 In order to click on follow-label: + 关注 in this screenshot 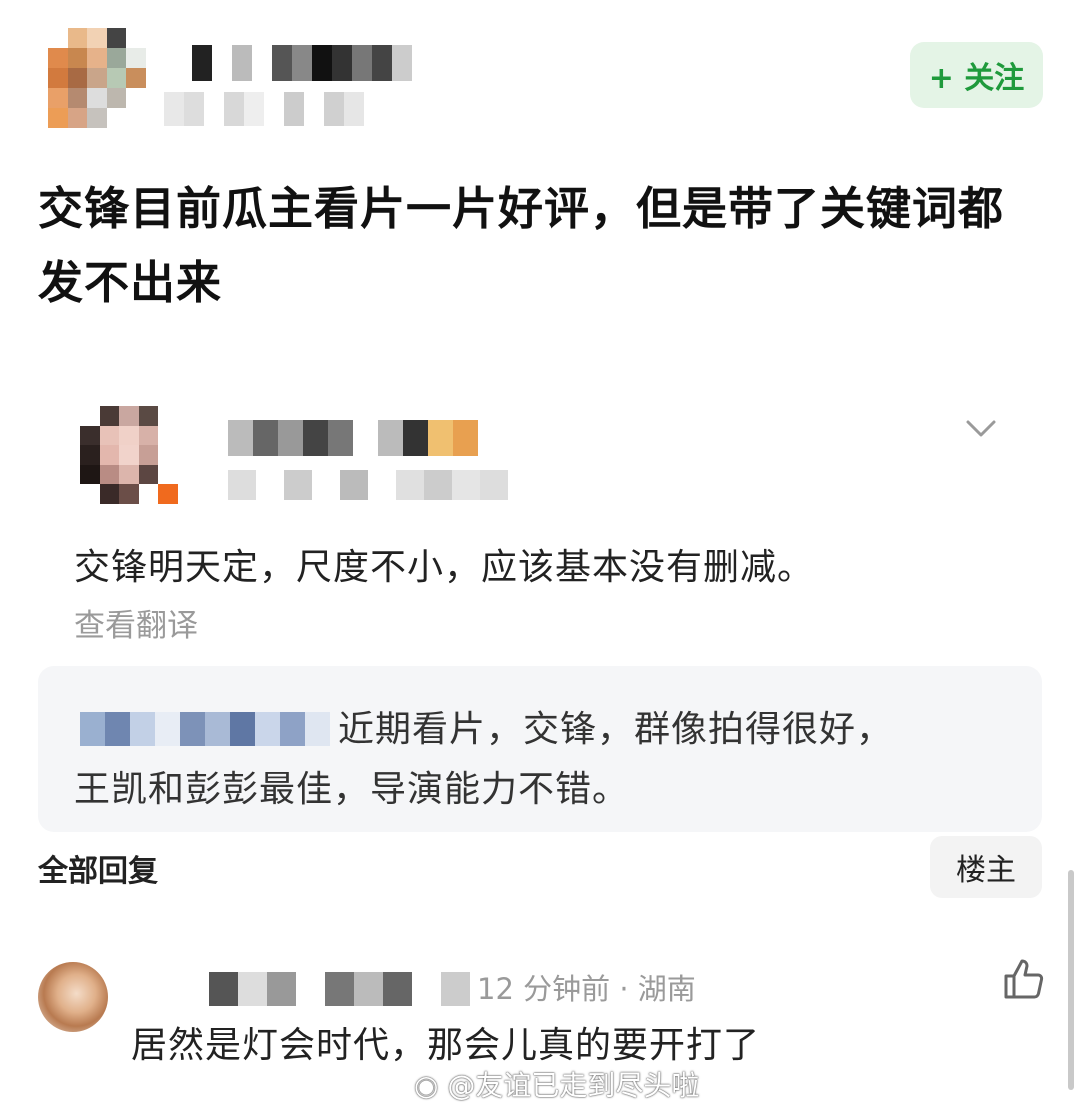, I will do `click(976, 78)`.